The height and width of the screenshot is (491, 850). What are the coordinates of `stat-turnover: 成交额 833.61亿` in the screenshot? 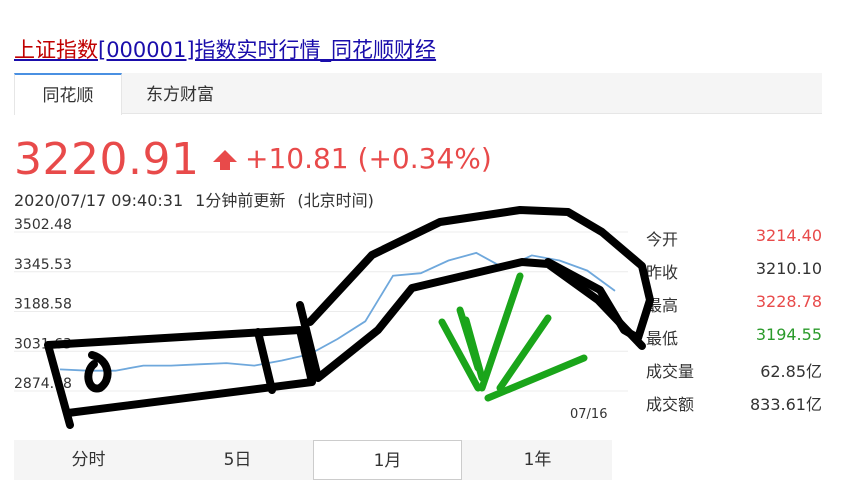 It's located at (734, 407).